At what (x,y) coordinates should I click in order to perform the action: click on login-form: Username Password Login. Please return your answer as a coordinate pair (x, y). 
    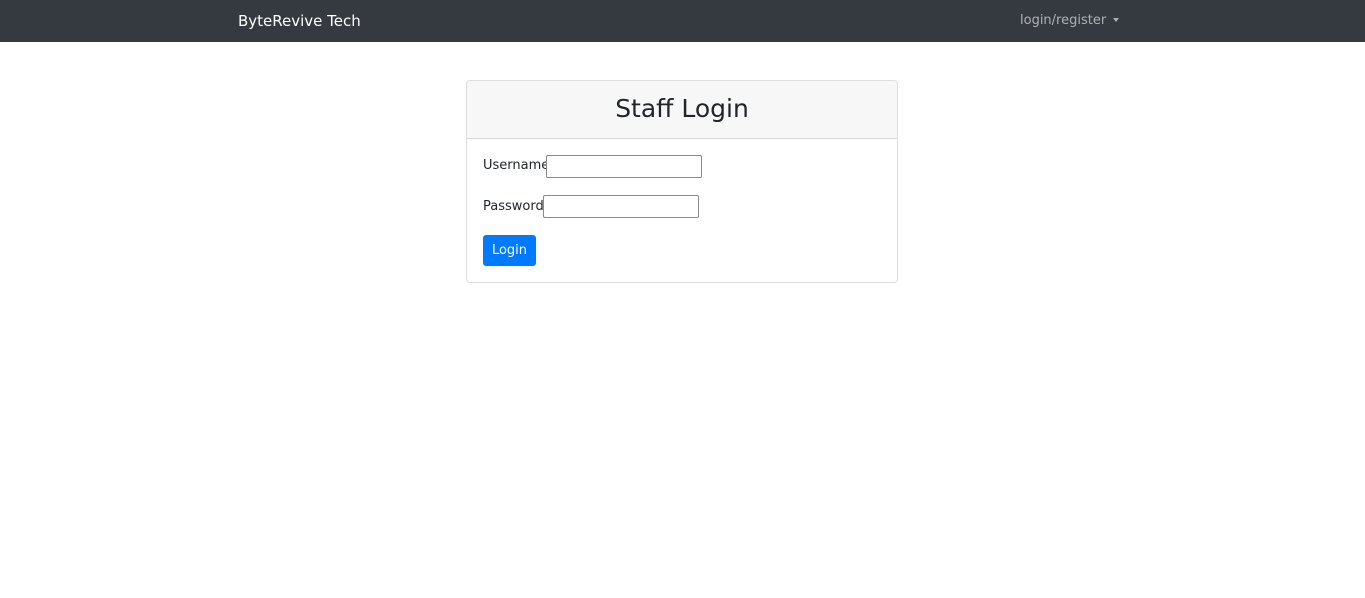
    Looking at the image, I should click on (682, 210).